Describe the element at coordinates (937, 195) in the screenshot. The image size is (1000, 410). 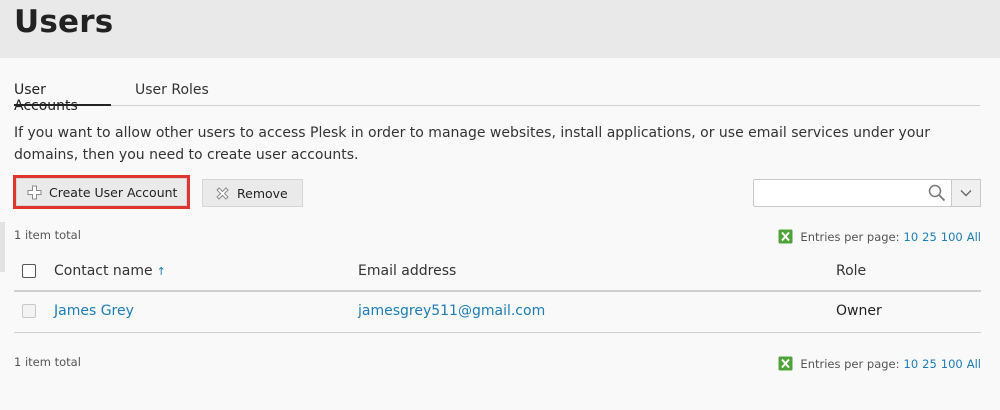
I see `search-icon` at that location.